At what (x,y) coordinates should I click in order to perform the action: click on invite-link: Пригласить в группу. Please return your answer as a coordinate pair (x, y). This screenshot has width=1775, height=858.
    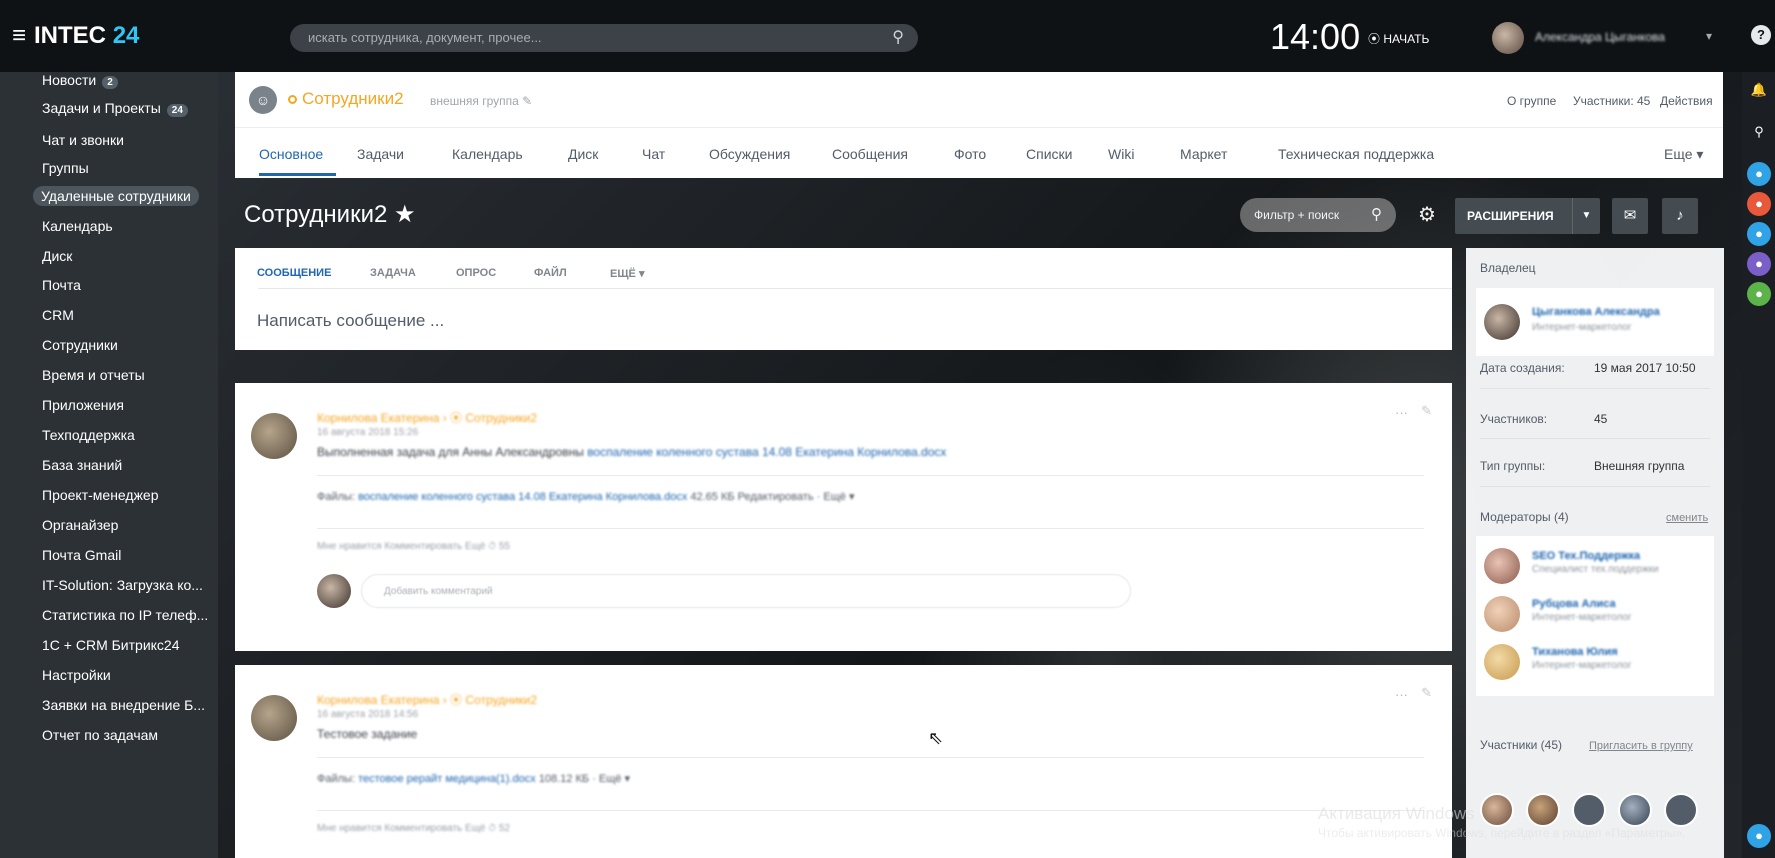
    Looking at the image, I should click on (1641, 746).